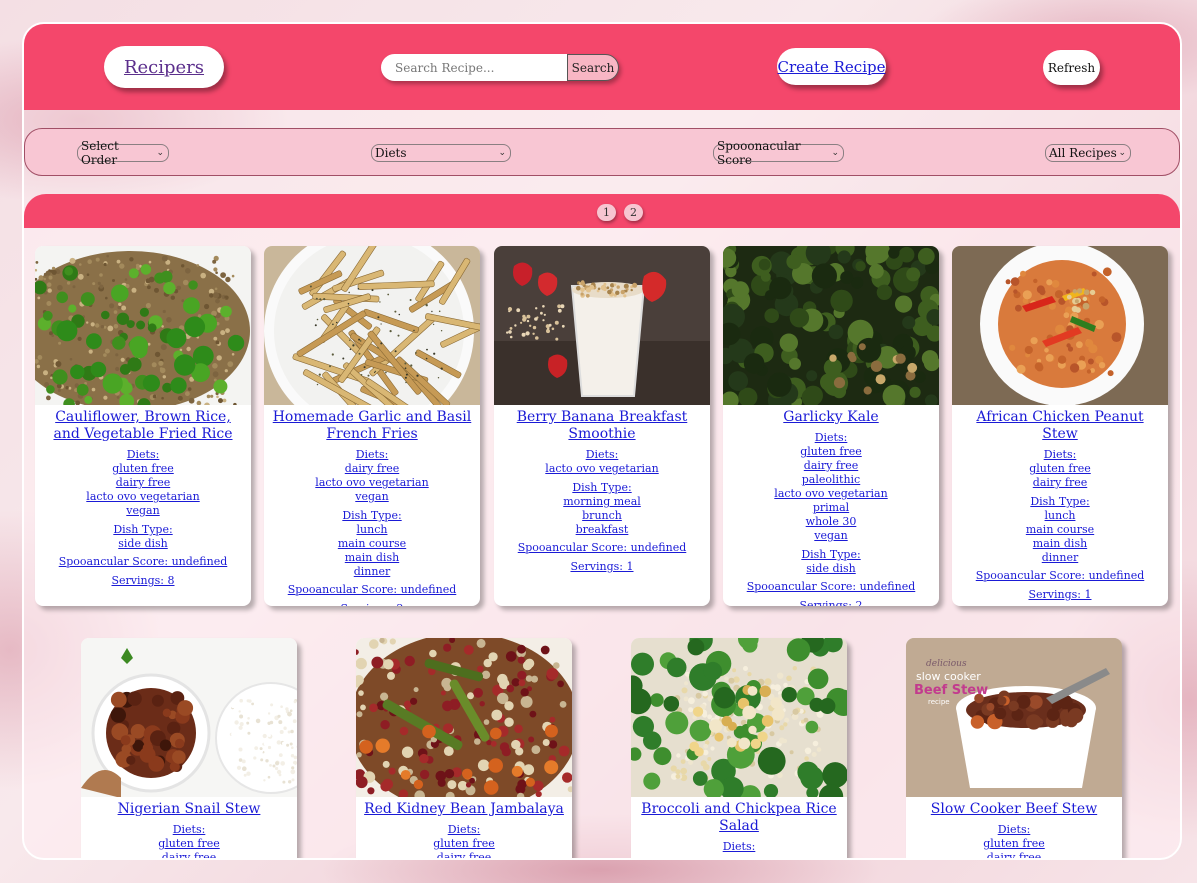  Describe the element at coordinates (739, 816) in the screenshot. I see `recipe-title: Broccoli and Chickpea Rice Salad` at that location.